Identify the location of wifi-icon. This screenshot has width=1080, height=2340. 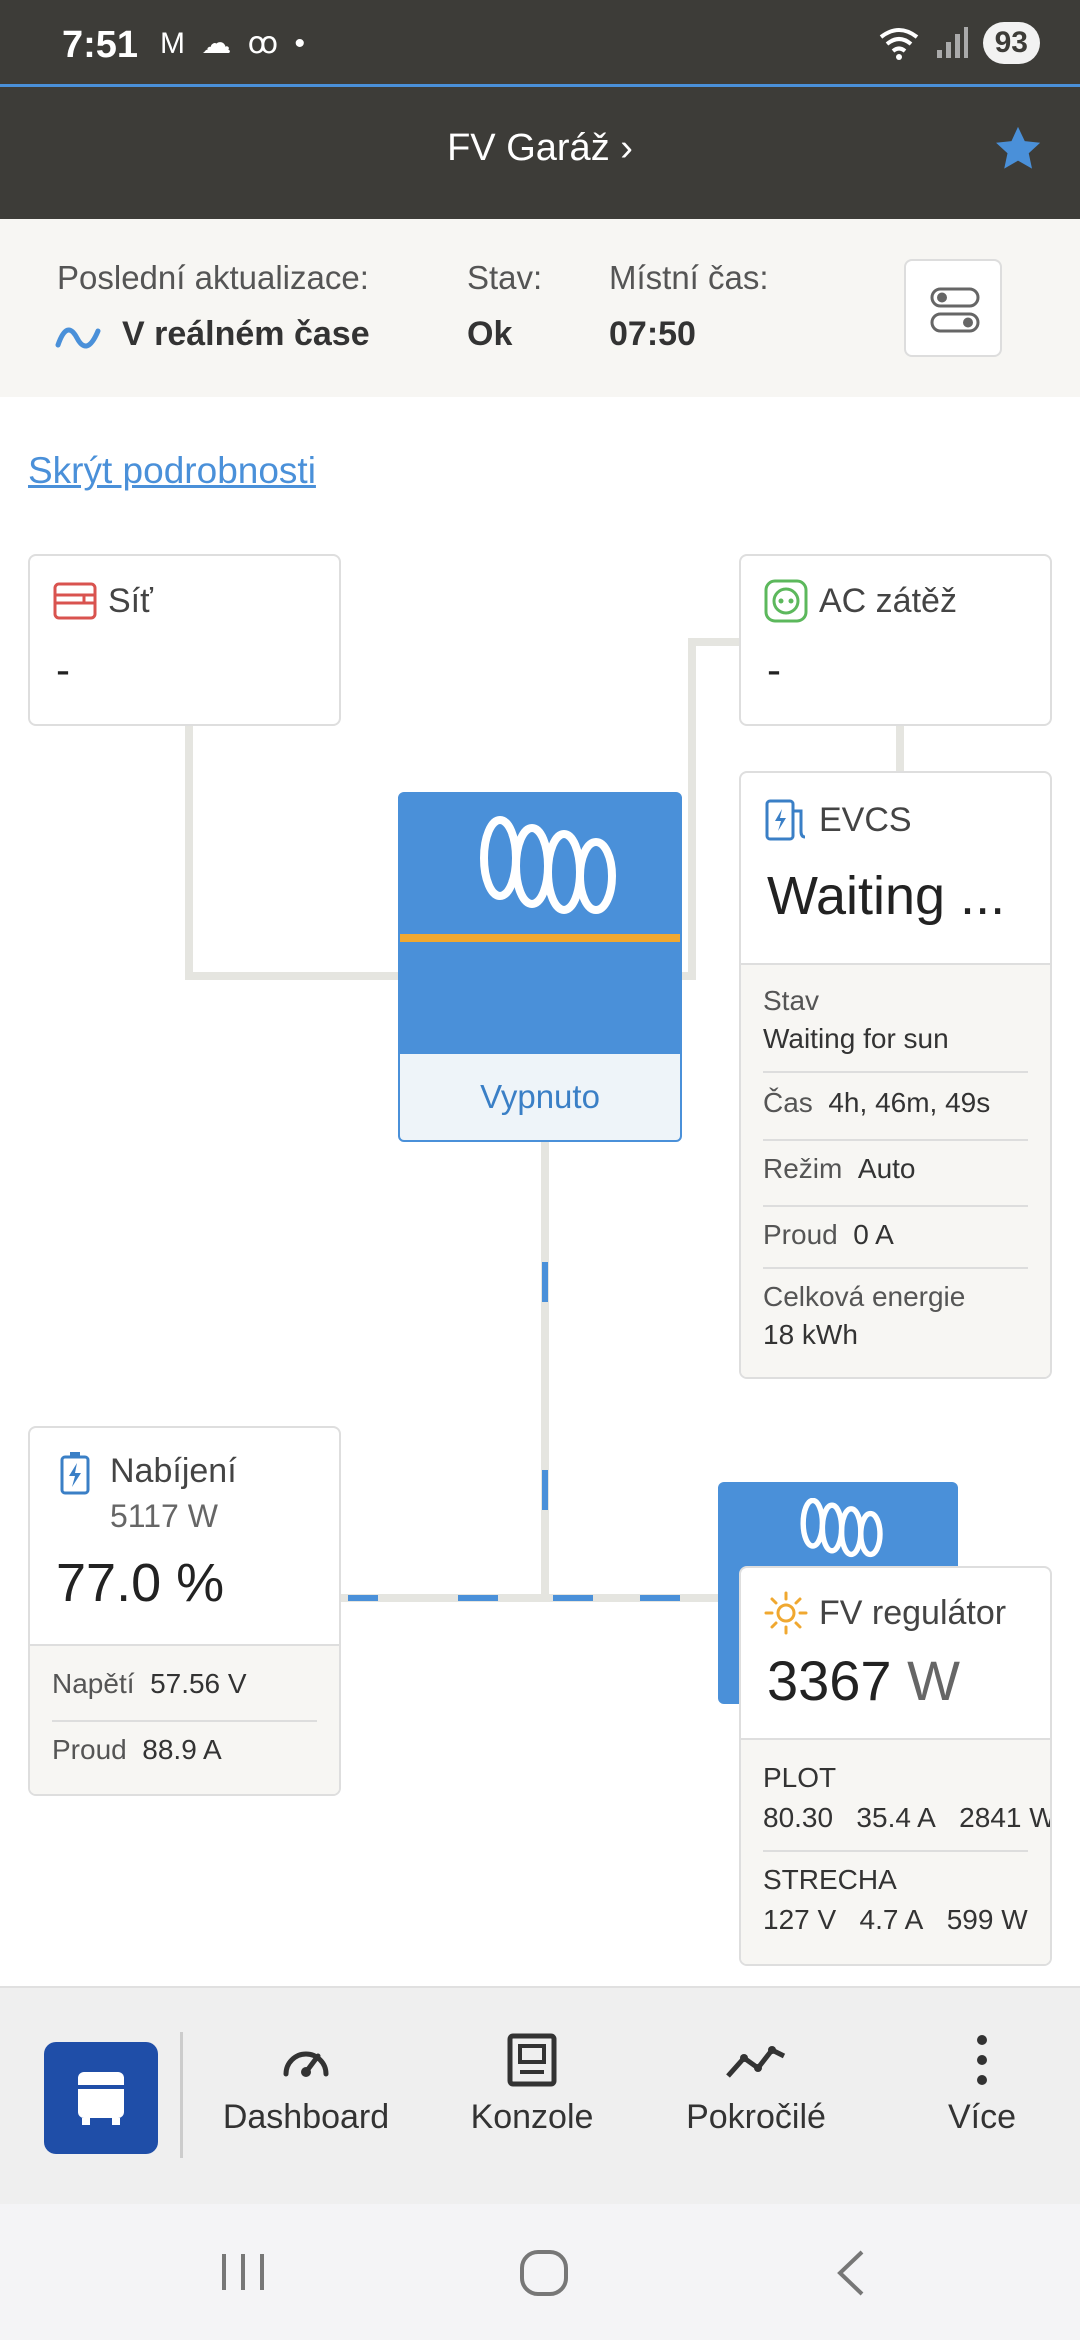
(898, 44).